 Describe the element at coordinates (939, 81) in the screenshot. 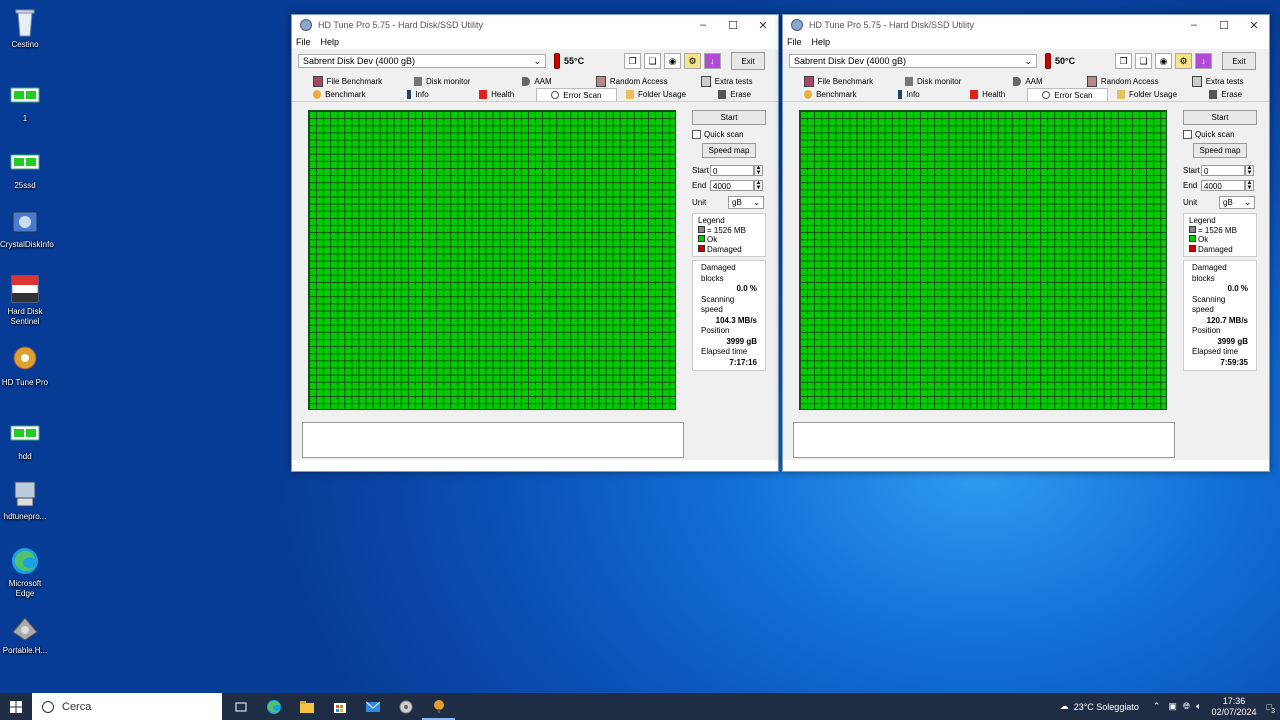

I see `tab-label: Disk monitor` at that location.